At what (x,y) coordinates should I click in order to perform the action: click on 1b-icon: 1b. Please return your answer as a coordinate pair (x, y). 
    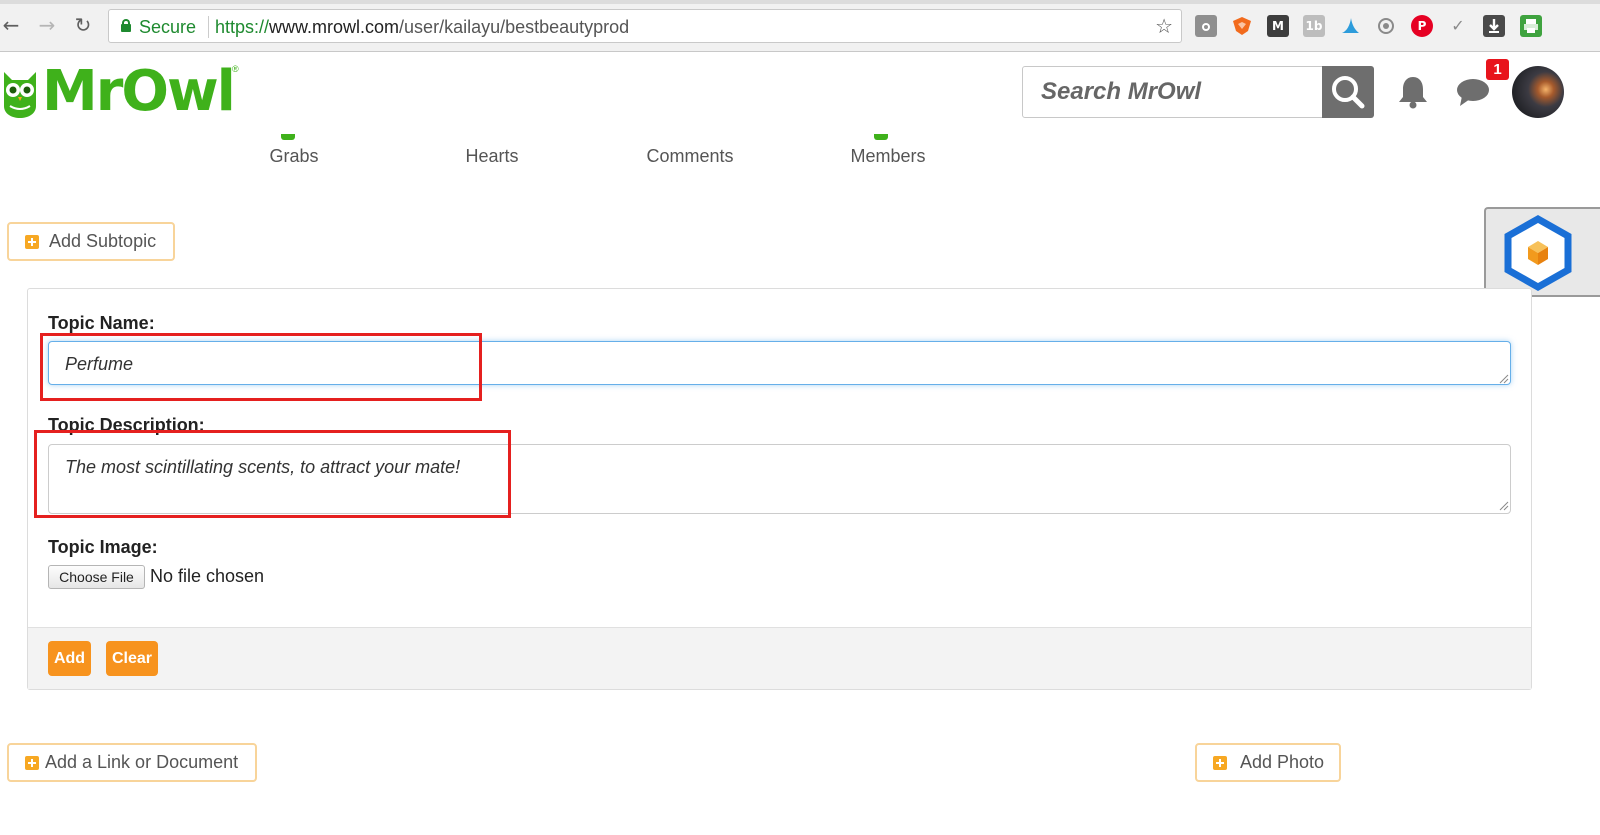
    Looking at the image, I should click on (1314, 26).